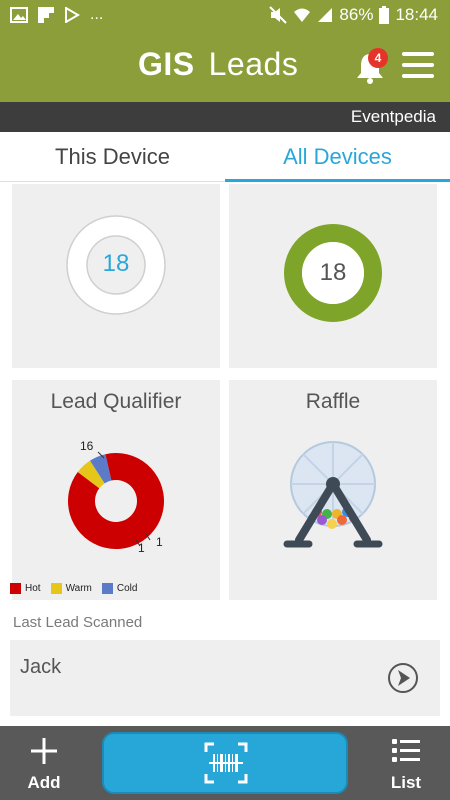 The image size is (450, 800). What do you see at coordinates (78, 622) in the screenshot?
I see `last-lead-label: Last Lead Scanned` at bounding box center [78, 622].